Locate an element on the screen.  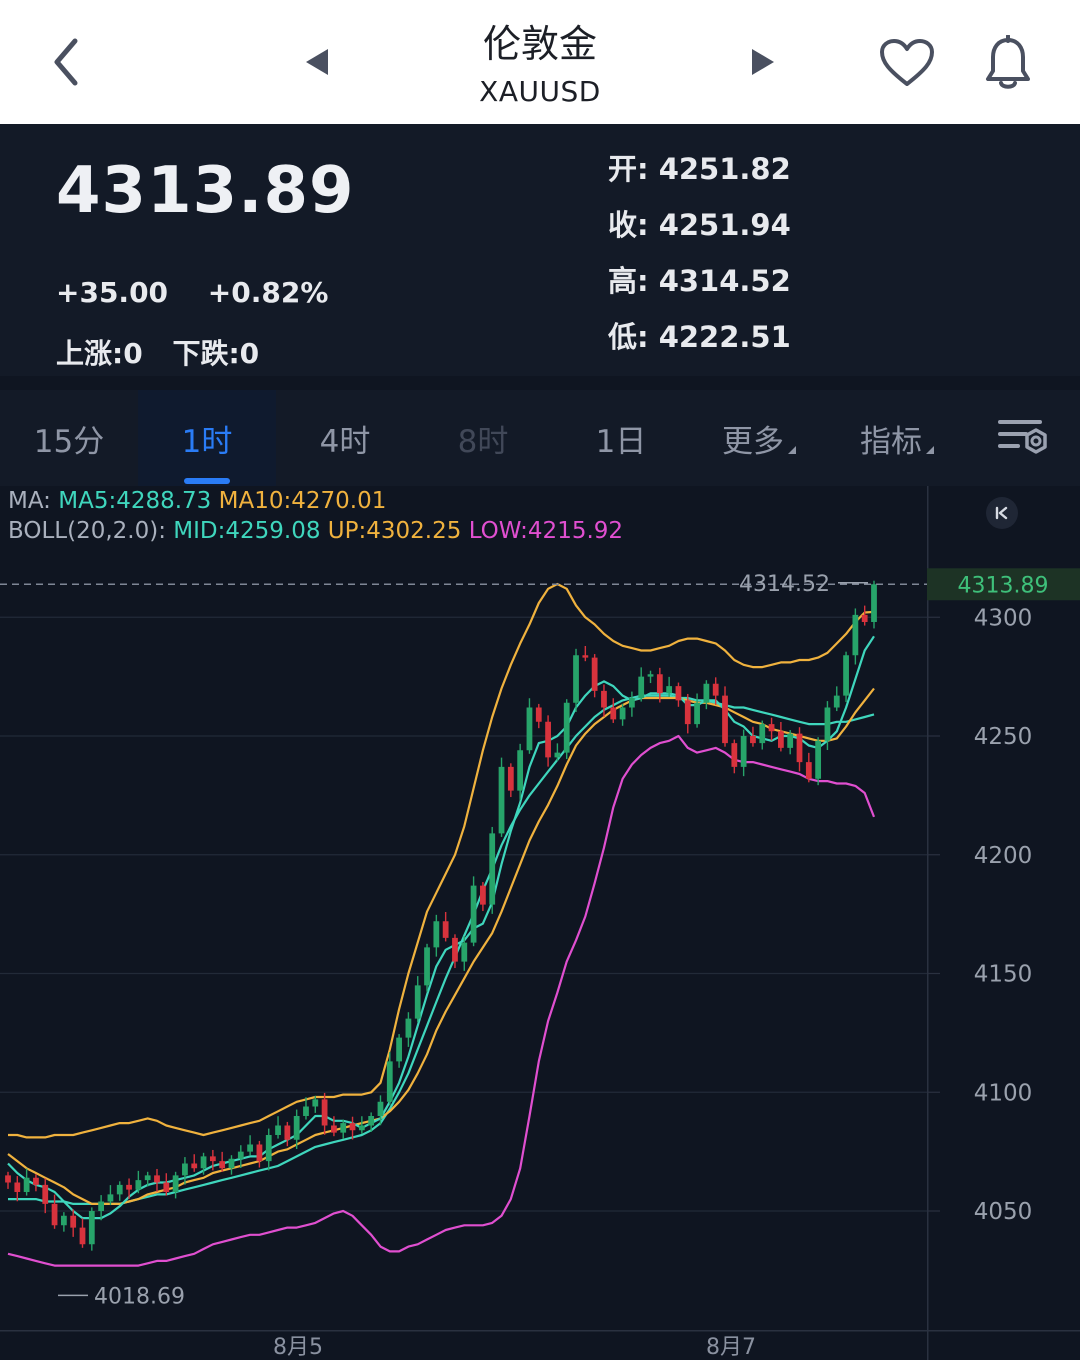
y-axis-label: 4200 is located at coordinates (1003, 856).